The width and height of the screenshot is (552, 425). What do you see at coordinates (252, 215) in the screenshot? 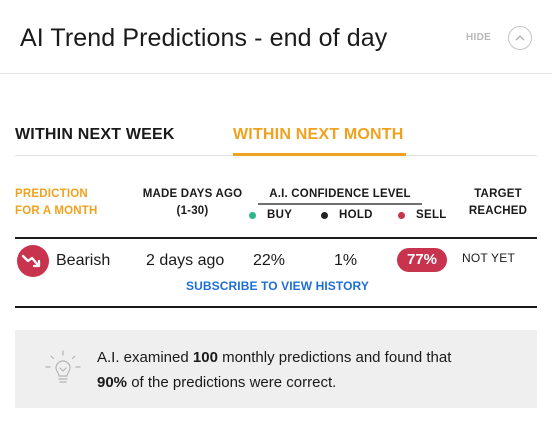
I see `buy-dot-icon` at bounding box center [252, 215].